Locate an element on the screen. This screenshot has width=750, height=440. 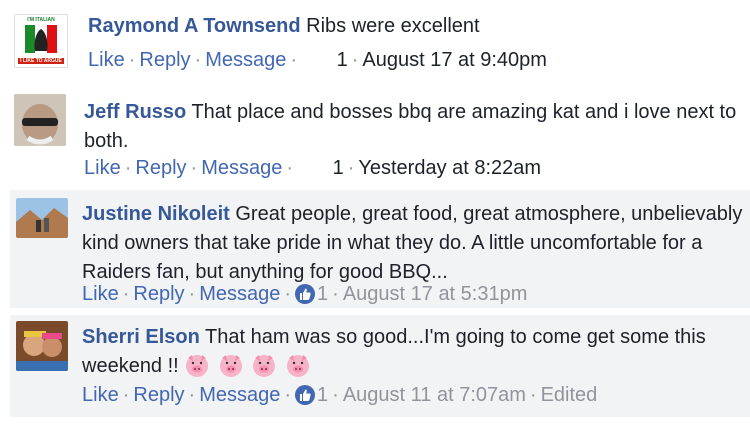
timestamp: August 17 at 9:40pm is located at coordinates (454, 60).